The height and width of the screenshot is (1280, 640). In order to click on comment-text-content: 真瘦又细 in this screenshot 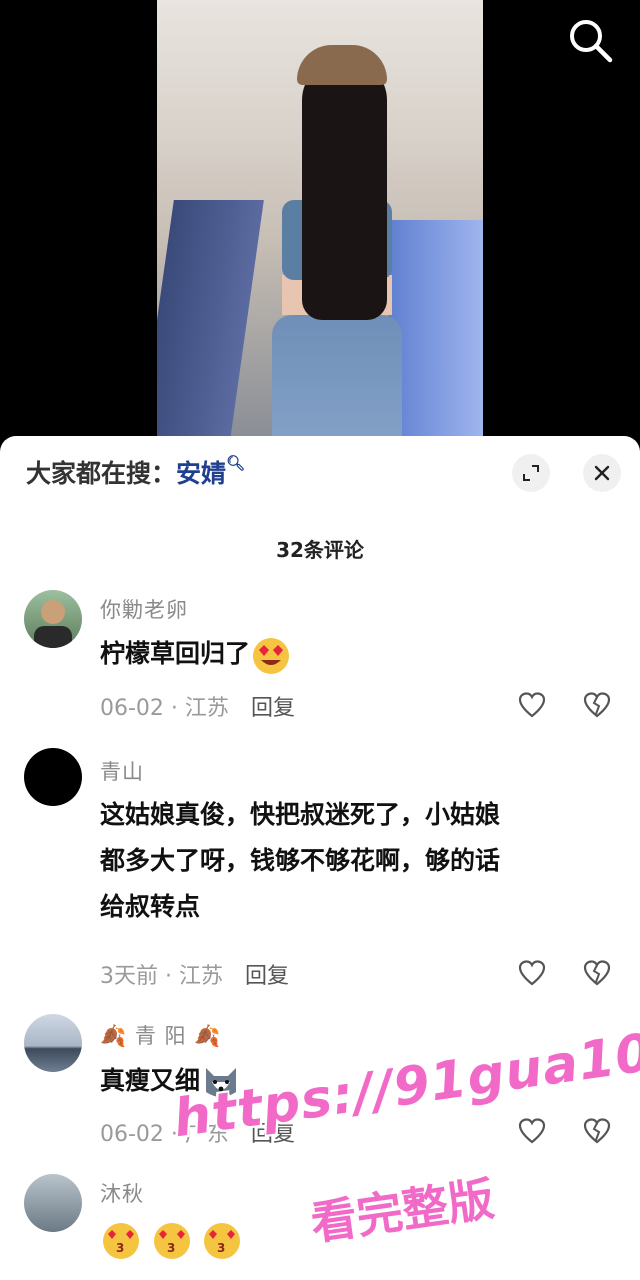, I will do `click(150, 1080)`.